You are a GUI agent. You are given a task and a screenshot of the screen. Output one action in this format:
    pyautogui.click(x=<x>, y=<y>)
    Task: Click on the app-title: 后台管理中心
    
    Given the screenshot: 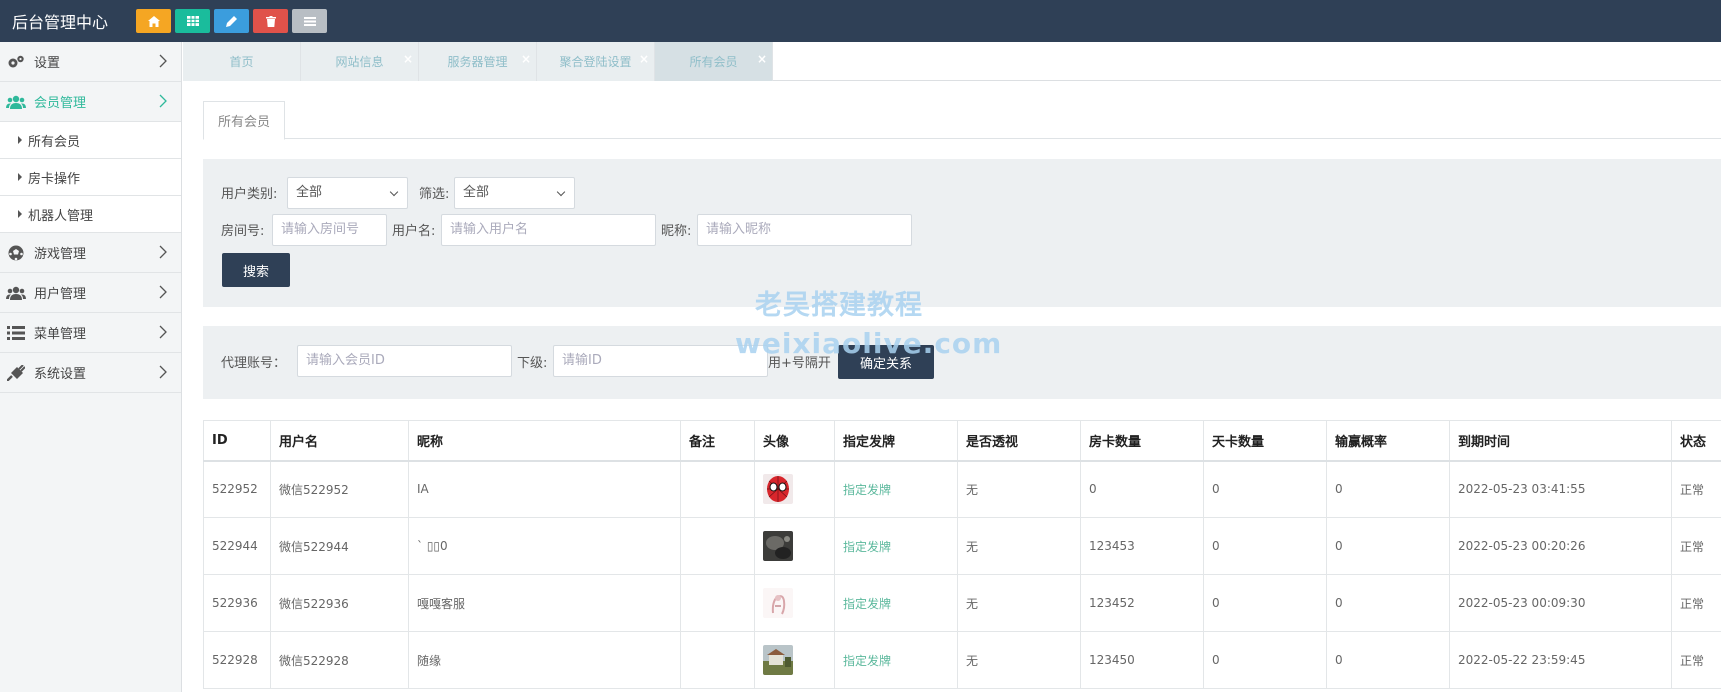 What is the action you would take?
    pyautogui.click(x=60, y=22)
    